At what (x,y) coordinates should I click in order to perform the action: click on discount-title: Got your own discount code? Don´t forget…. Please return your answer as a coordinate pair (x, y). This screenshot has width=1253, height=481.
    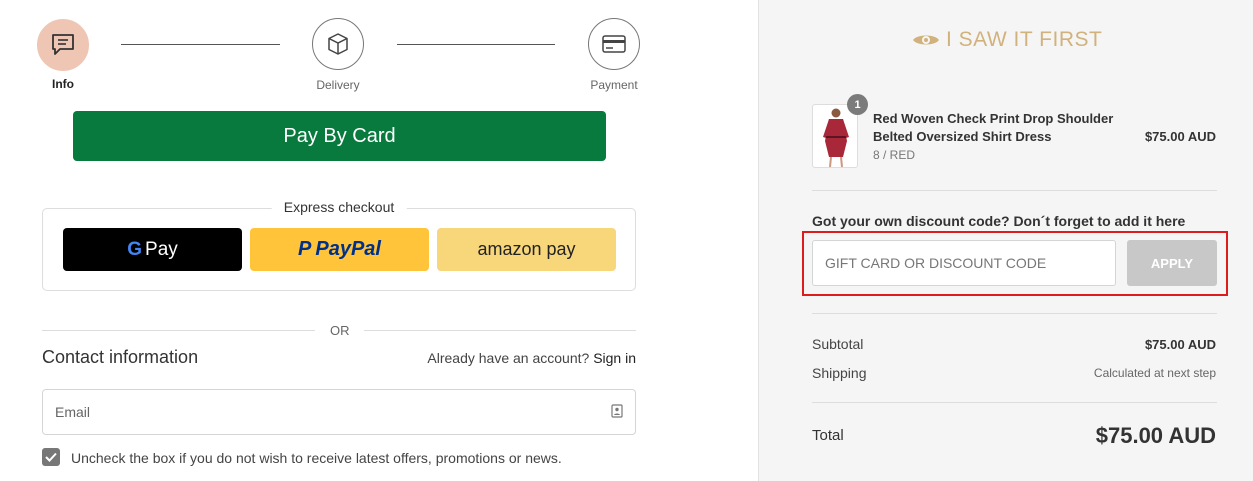
    Looking at the image, I should click on (999, 221).